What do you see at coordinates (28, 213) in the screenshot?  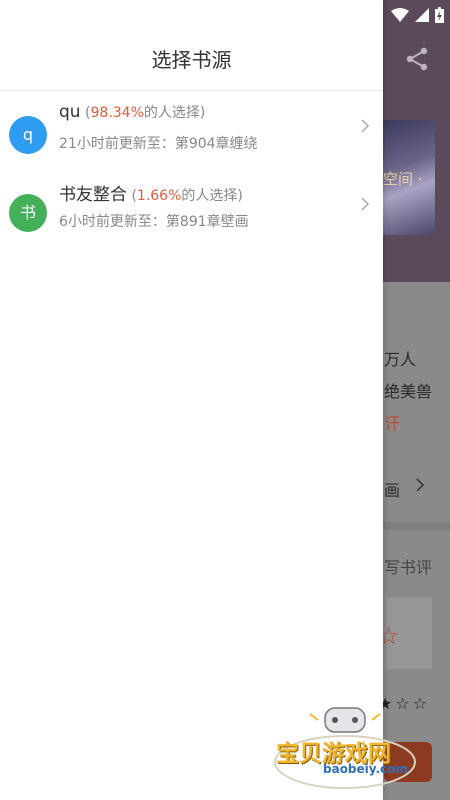 I see `source-avatar: 书` at bounding box center [28, 213].